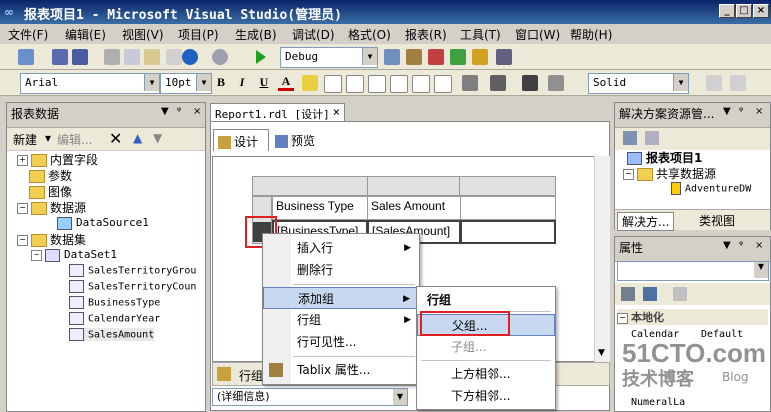 The height and width of the screenshot is (412, 771). What do you see at coordinates (658, 402) in the screenshot?
I see `property-numeral: NumeralLa` at bounding box center [658, 402].